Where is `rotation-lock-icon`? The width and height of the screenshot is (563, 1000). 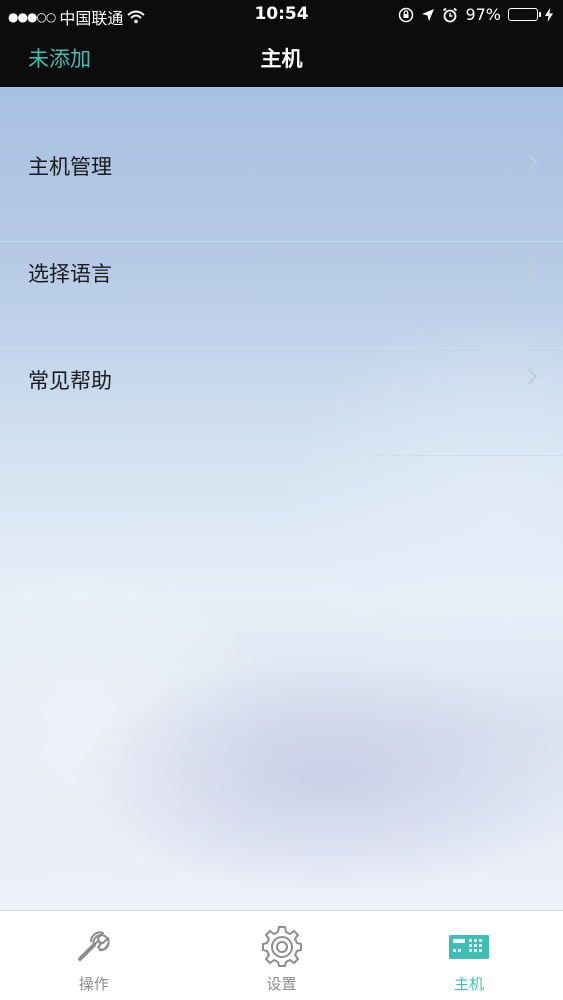 rotation-lock-icon is located at coordinates (406, 14).